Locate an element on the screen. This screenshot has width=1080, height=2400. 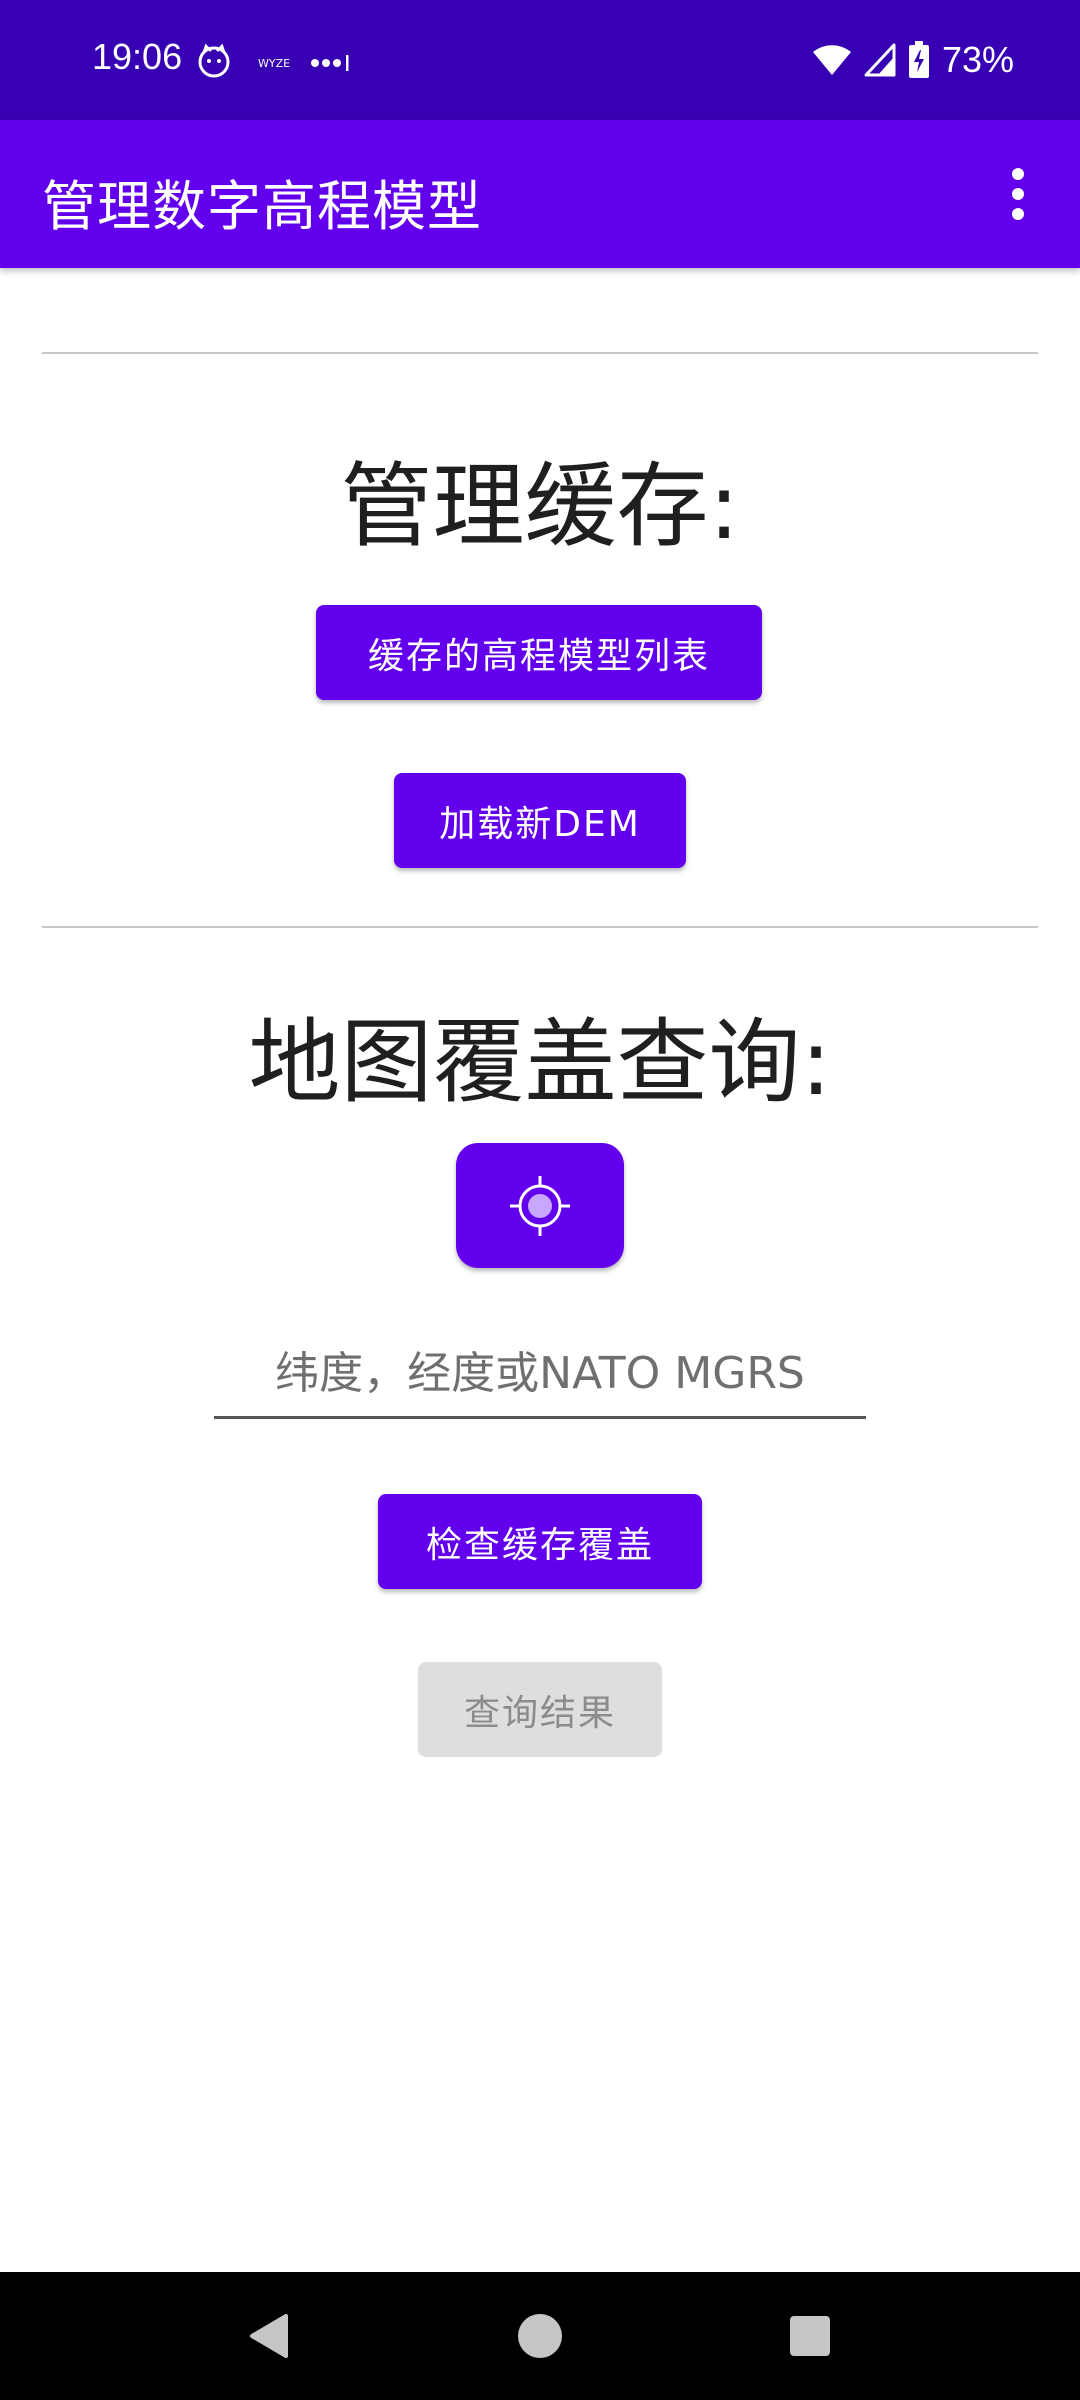
overflow-menu-button is located at coordinates (1018, 194).